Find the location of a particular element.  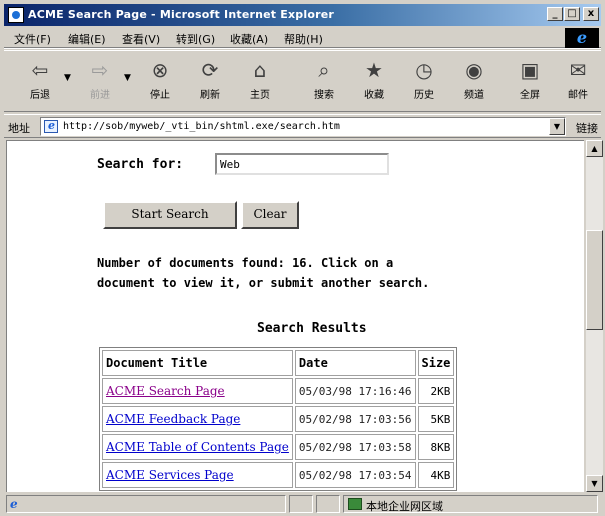

mail-button: ✉ 邮件 is located at coordinates (578, 83).